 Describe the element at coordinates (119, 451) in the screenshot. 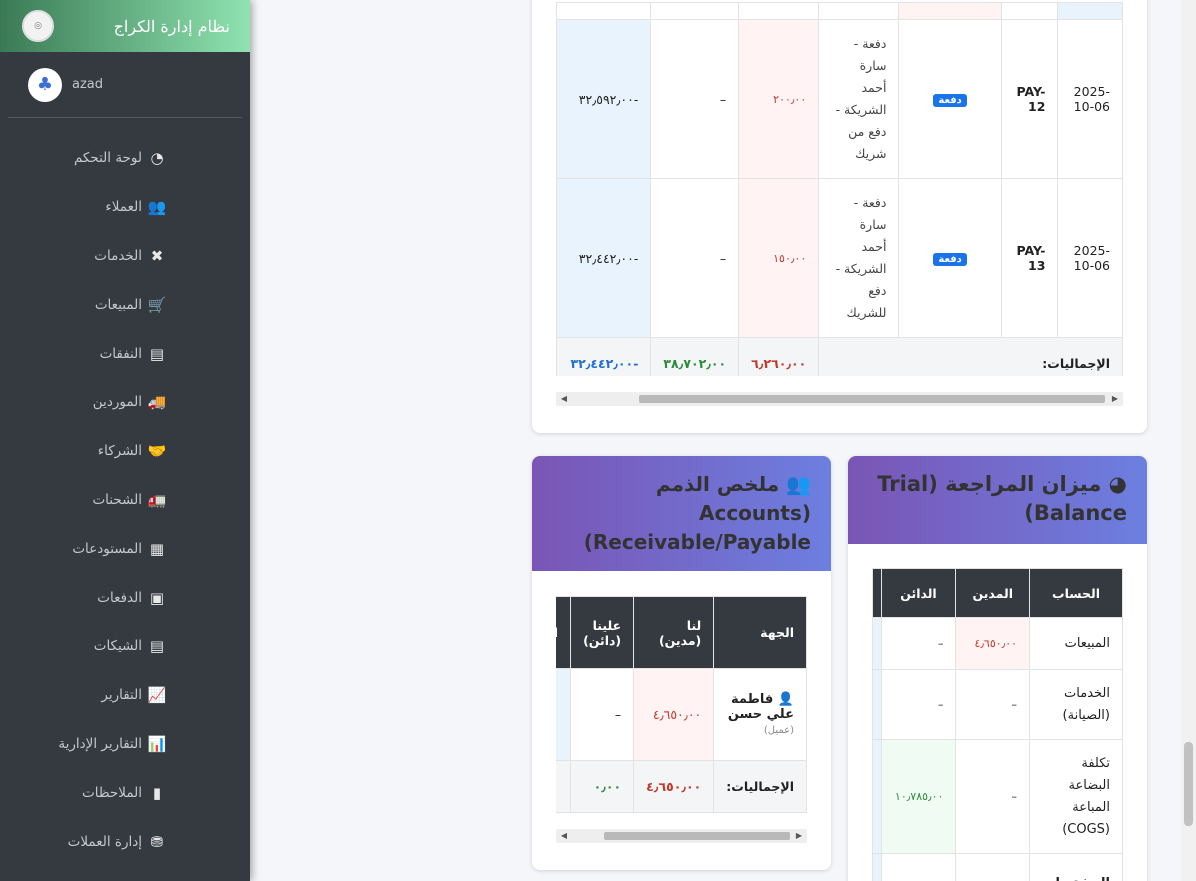

I see `sidebar-item-label: الشركاء` at that location.